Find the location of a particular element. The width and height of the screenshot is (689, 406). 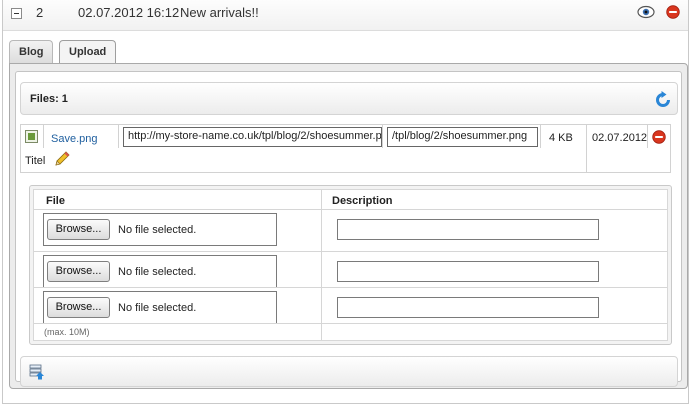

pencil-icon is located at coordinates (62, 159).